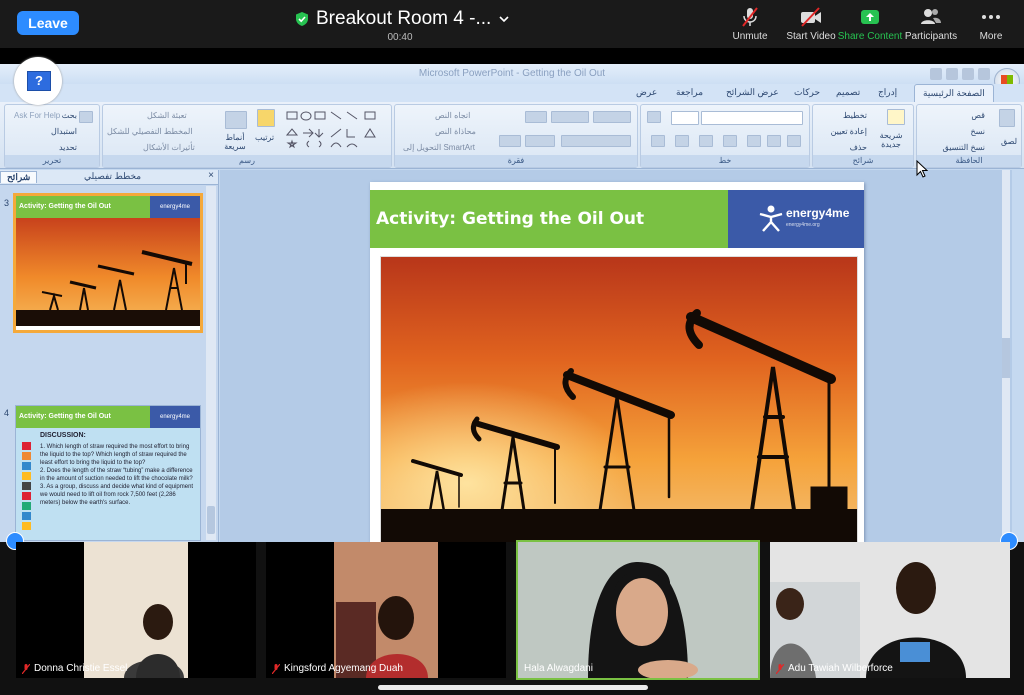  What do you see at coordinates (64, 131) in the screenshot?
I see `replace-button: استبدال` at bounding box center [64, 131].